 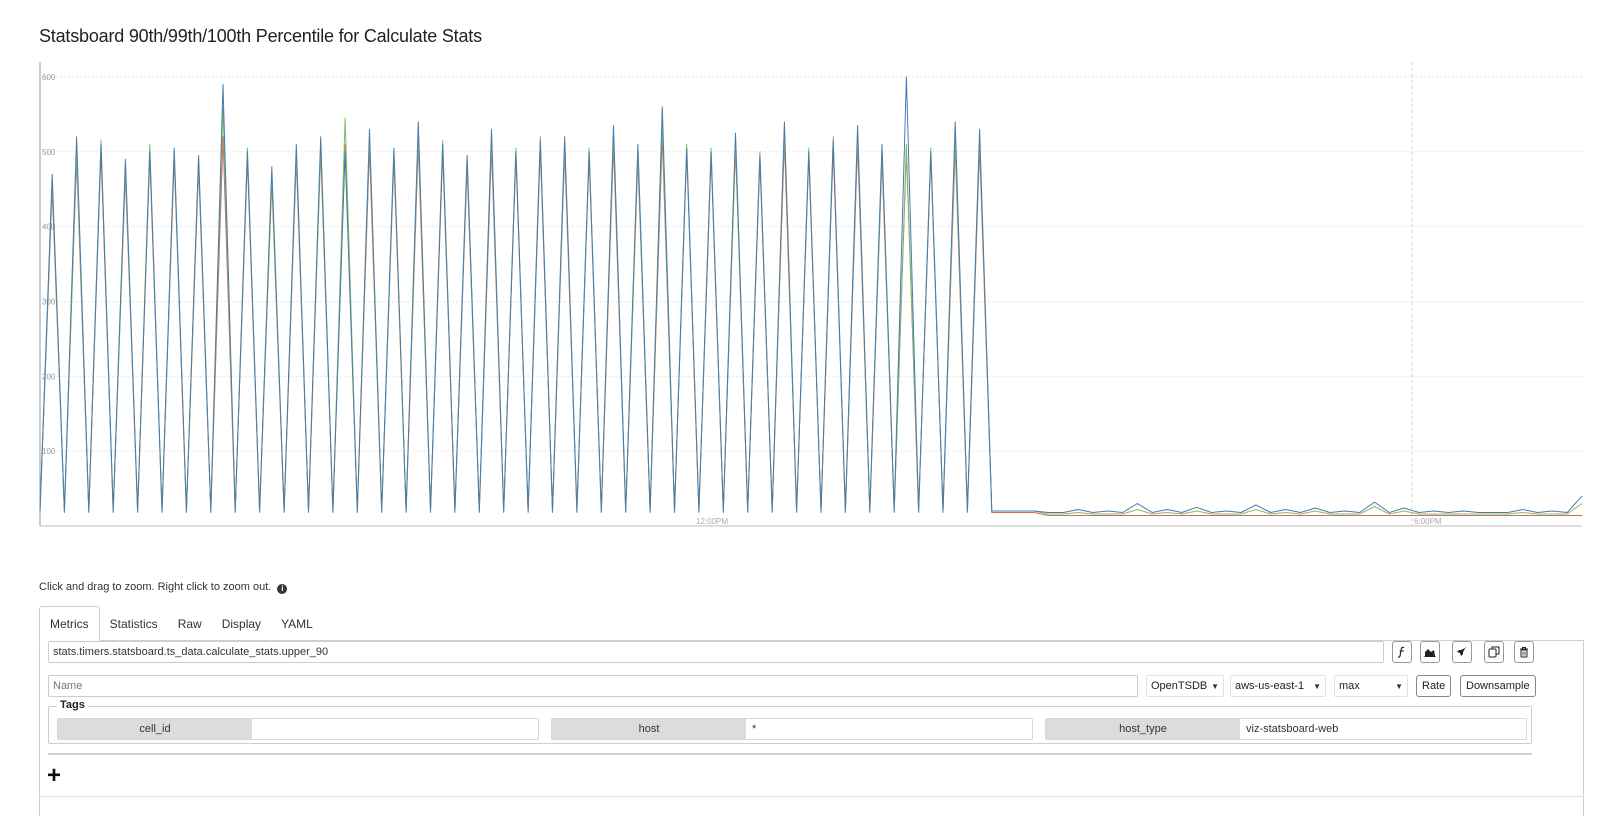 I want to click on function-icon, so click(x=1402, y=652).